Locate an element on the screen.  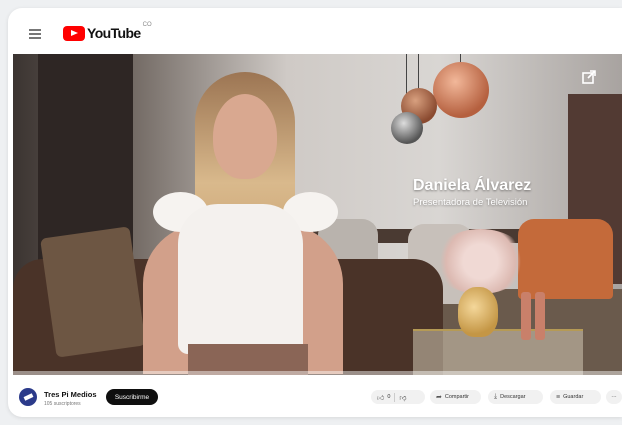
more-button: ··· is located at coordinates (614, 397).